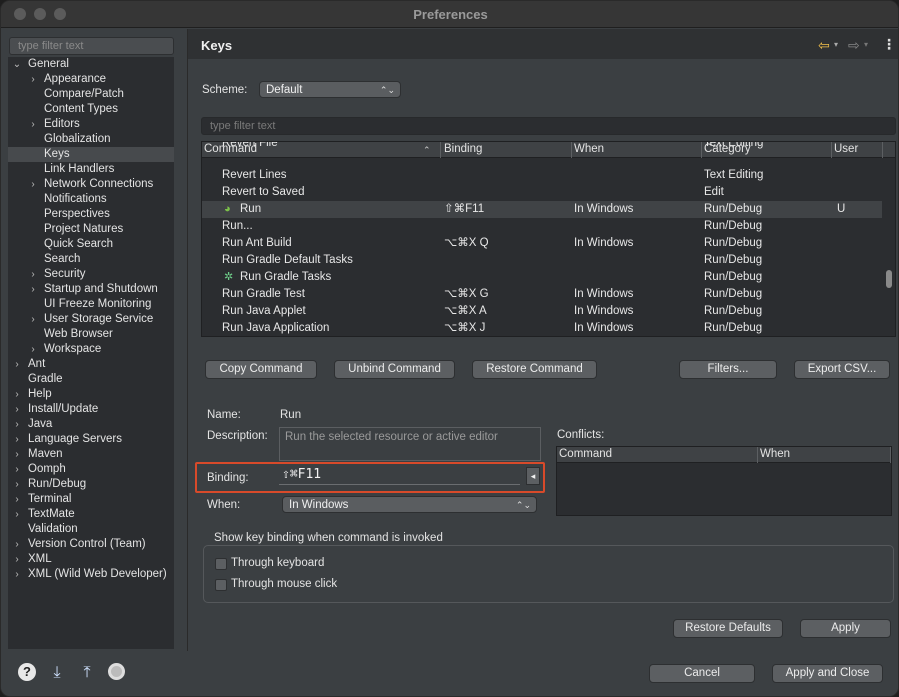 Image resolution: width=899 pixels, height=697 pixels. Describe the element at coordinates (534, 369) in the screenshot. I see `restore-command-button: Restore Command` at that location.